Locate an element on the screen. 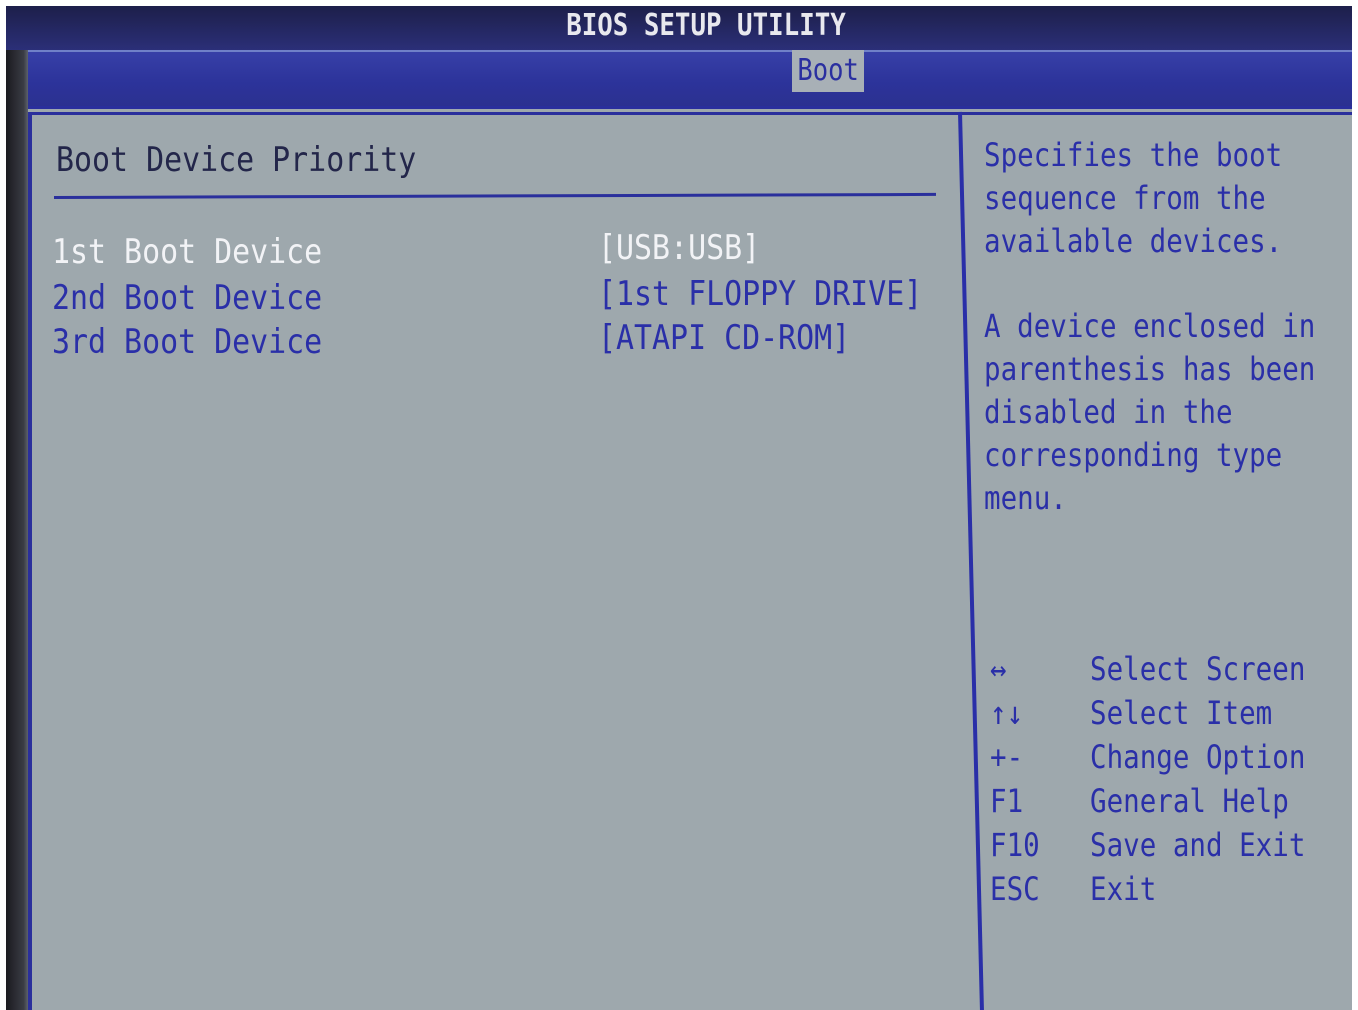 The width and height of the screenshot is (1358, 1010). f1-key: F1 is located at coordinates (1007, 801).